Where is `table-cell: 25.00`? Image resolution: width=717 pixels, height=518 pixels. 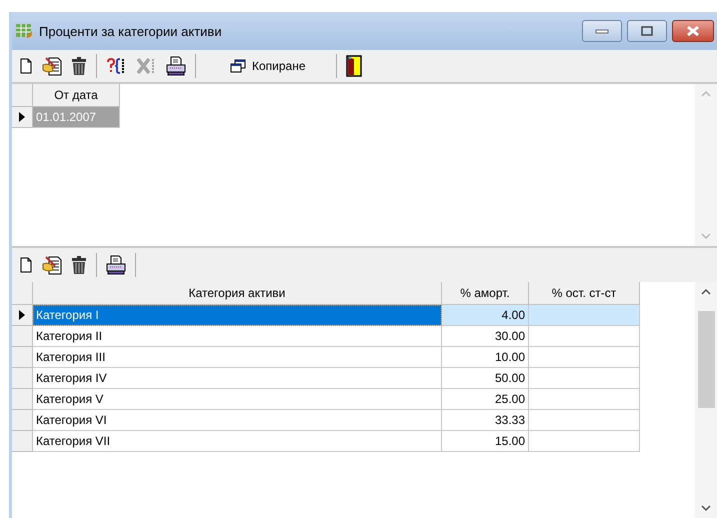 table-cell: 25.00 is located at coordinates (485, 399).